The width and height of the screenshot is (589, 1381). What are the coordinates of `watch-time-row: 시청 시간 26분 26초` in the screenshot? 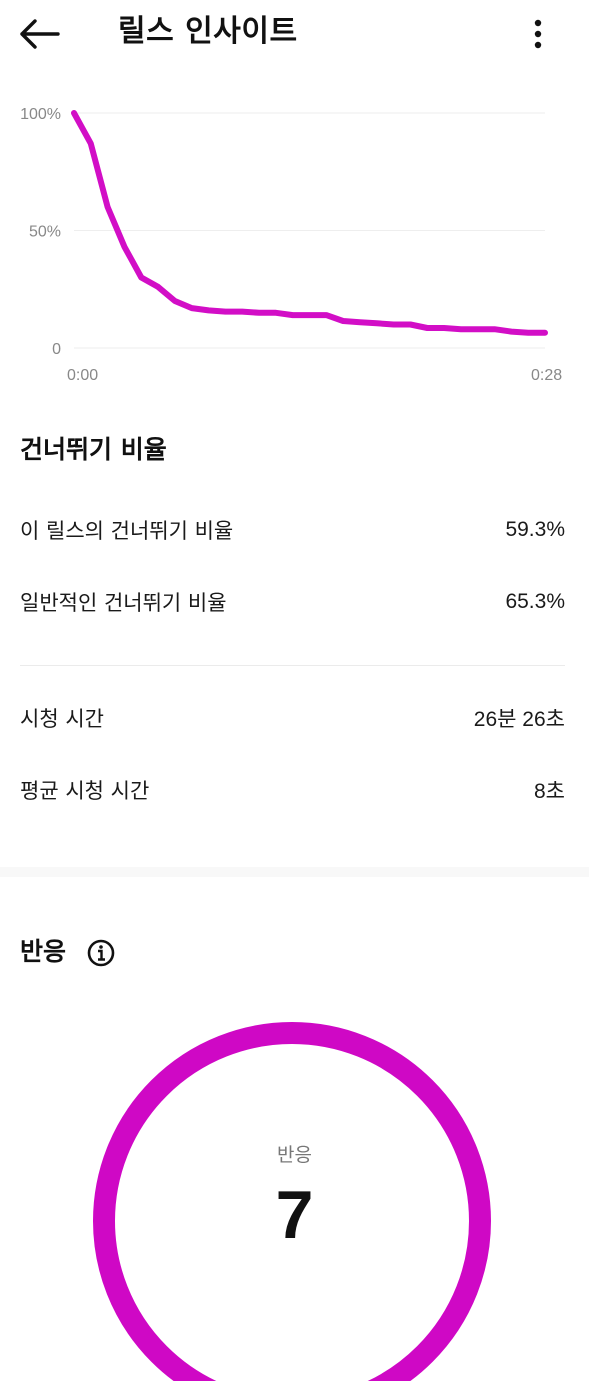 It's located at (292, 718).